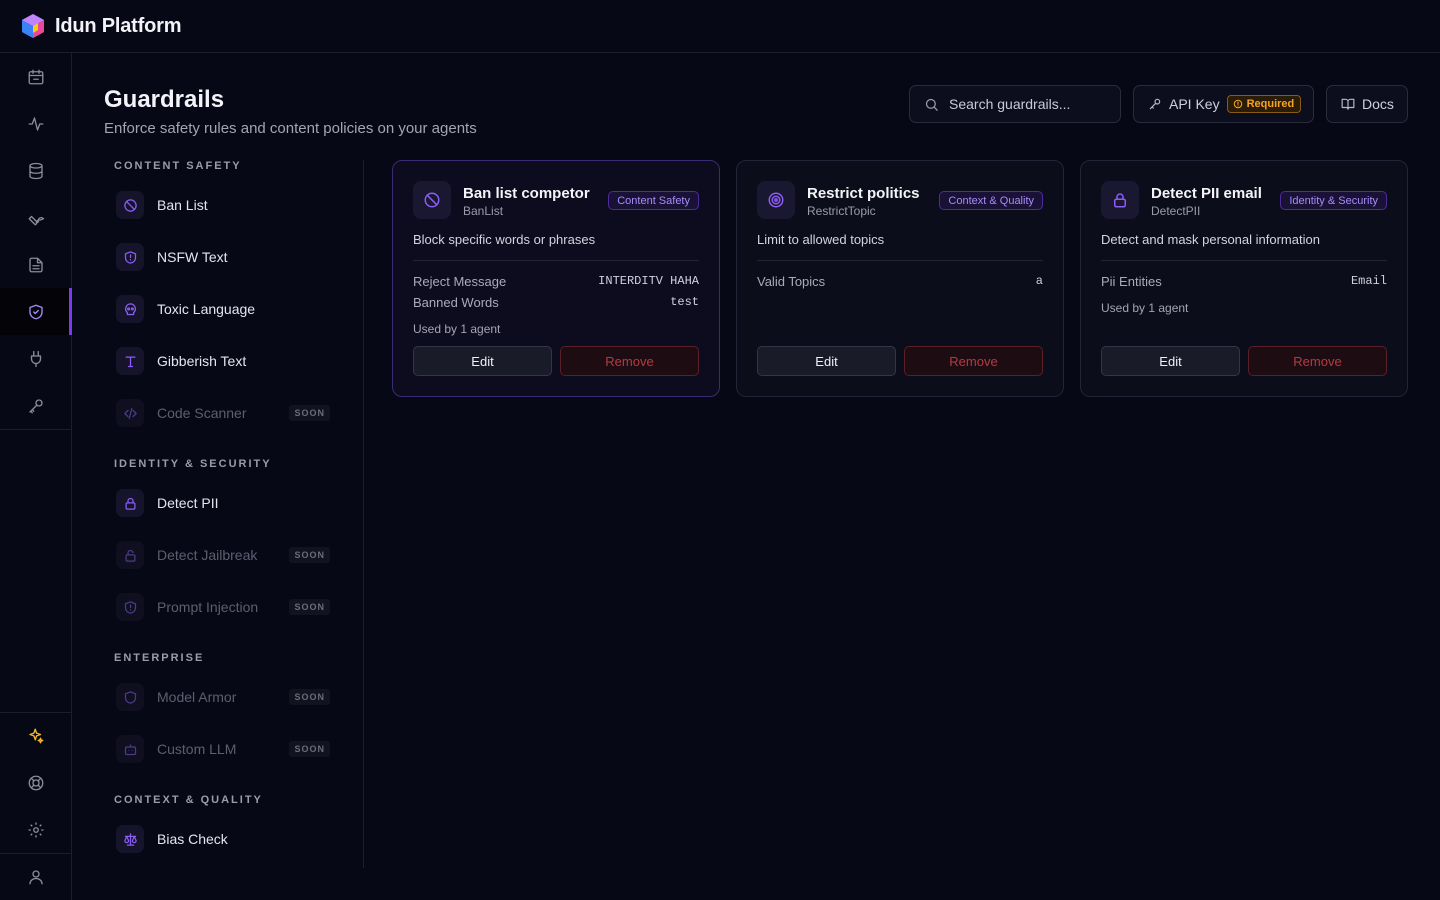 The width and height of the screenshot is (1440, 900). Describe the element at coordinates (192, 839) in the screenshot. I see `catalog-item-label: Bias Check` at that location.